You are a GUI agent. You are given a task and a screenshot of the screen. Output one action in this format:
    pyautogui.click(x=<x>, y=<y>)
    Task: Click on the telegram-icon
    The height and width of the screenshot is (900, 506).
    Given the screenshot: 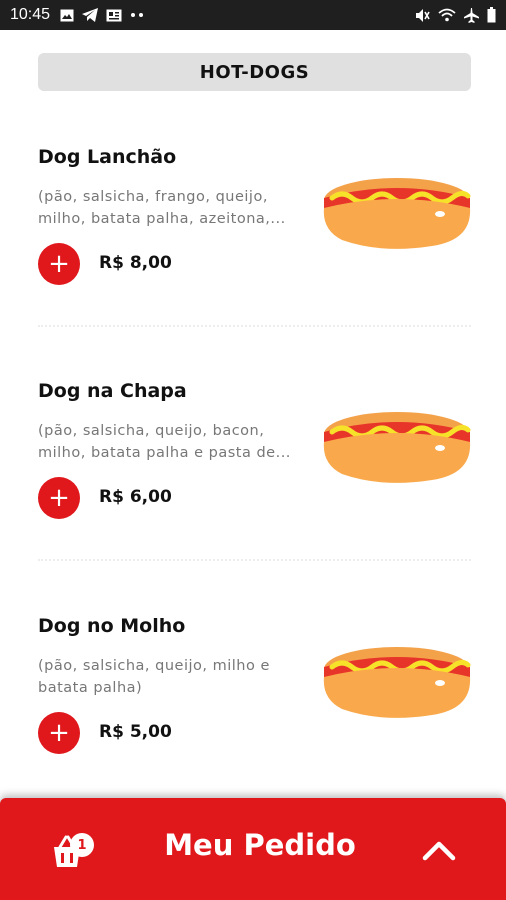 What is the action you would take?
    pyautogui.click(x=90, y=15)
    